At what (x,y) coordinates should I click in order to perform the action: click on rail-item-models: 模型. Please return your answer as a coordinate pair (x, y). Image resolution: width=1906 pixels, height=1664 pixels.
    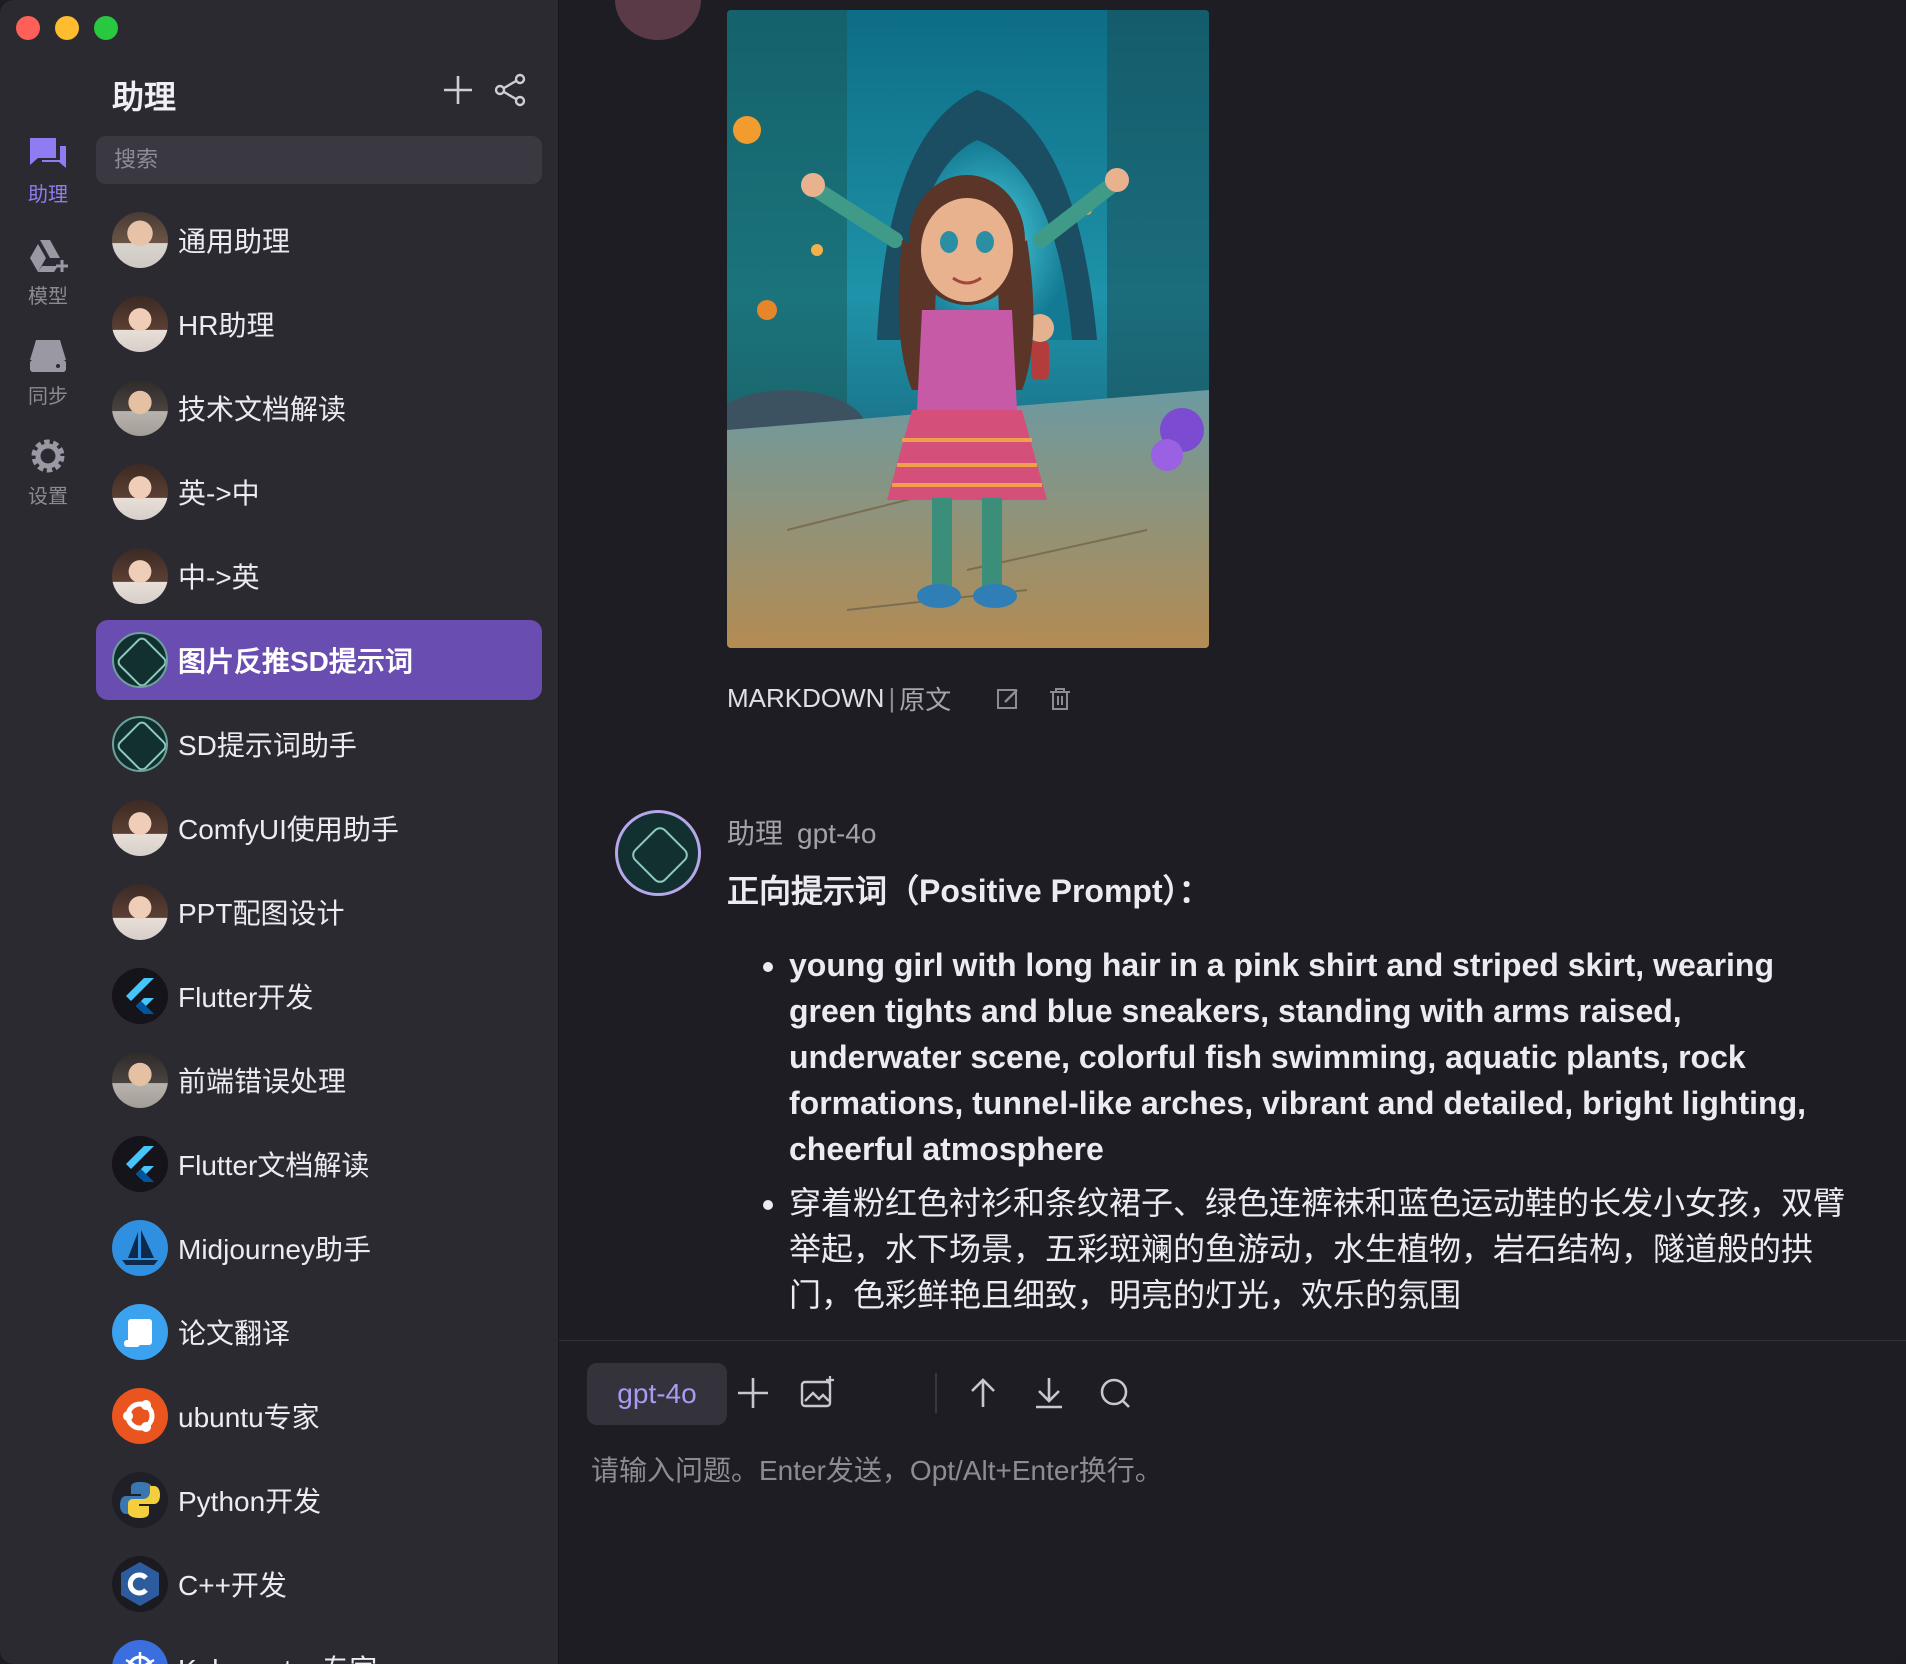
    Looking at the image, I should click on (48, 272).